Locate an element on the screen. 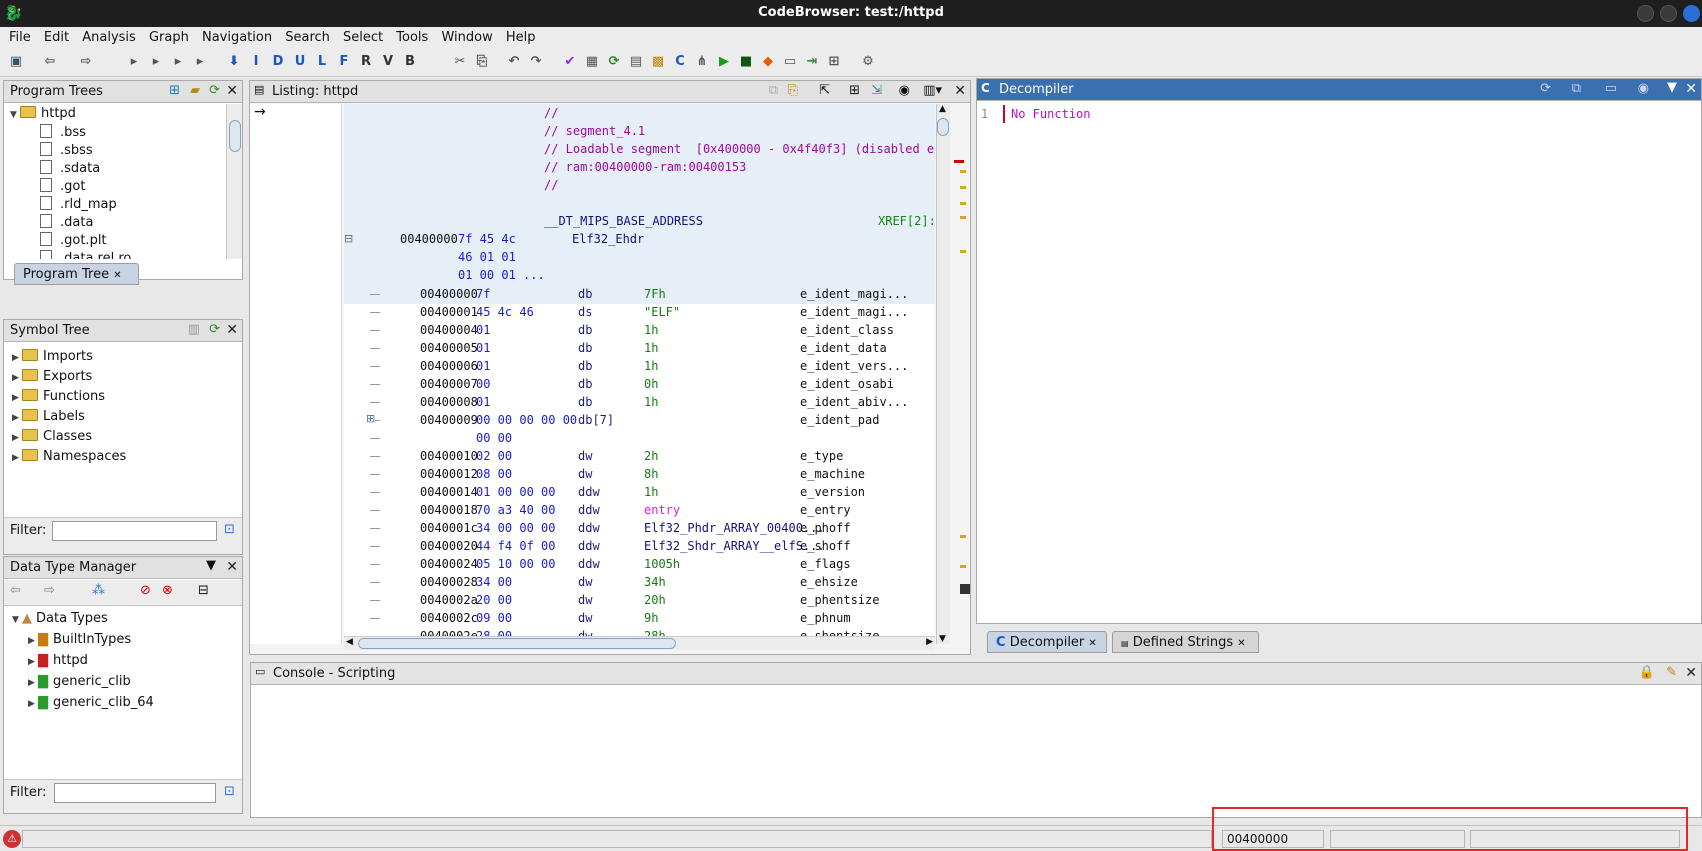 The width and height of the screenshot is (1702, 851). listing-row: 00400024 05 10 00 00 ddw 1005h e_flags is located at coordinates (639, 565).